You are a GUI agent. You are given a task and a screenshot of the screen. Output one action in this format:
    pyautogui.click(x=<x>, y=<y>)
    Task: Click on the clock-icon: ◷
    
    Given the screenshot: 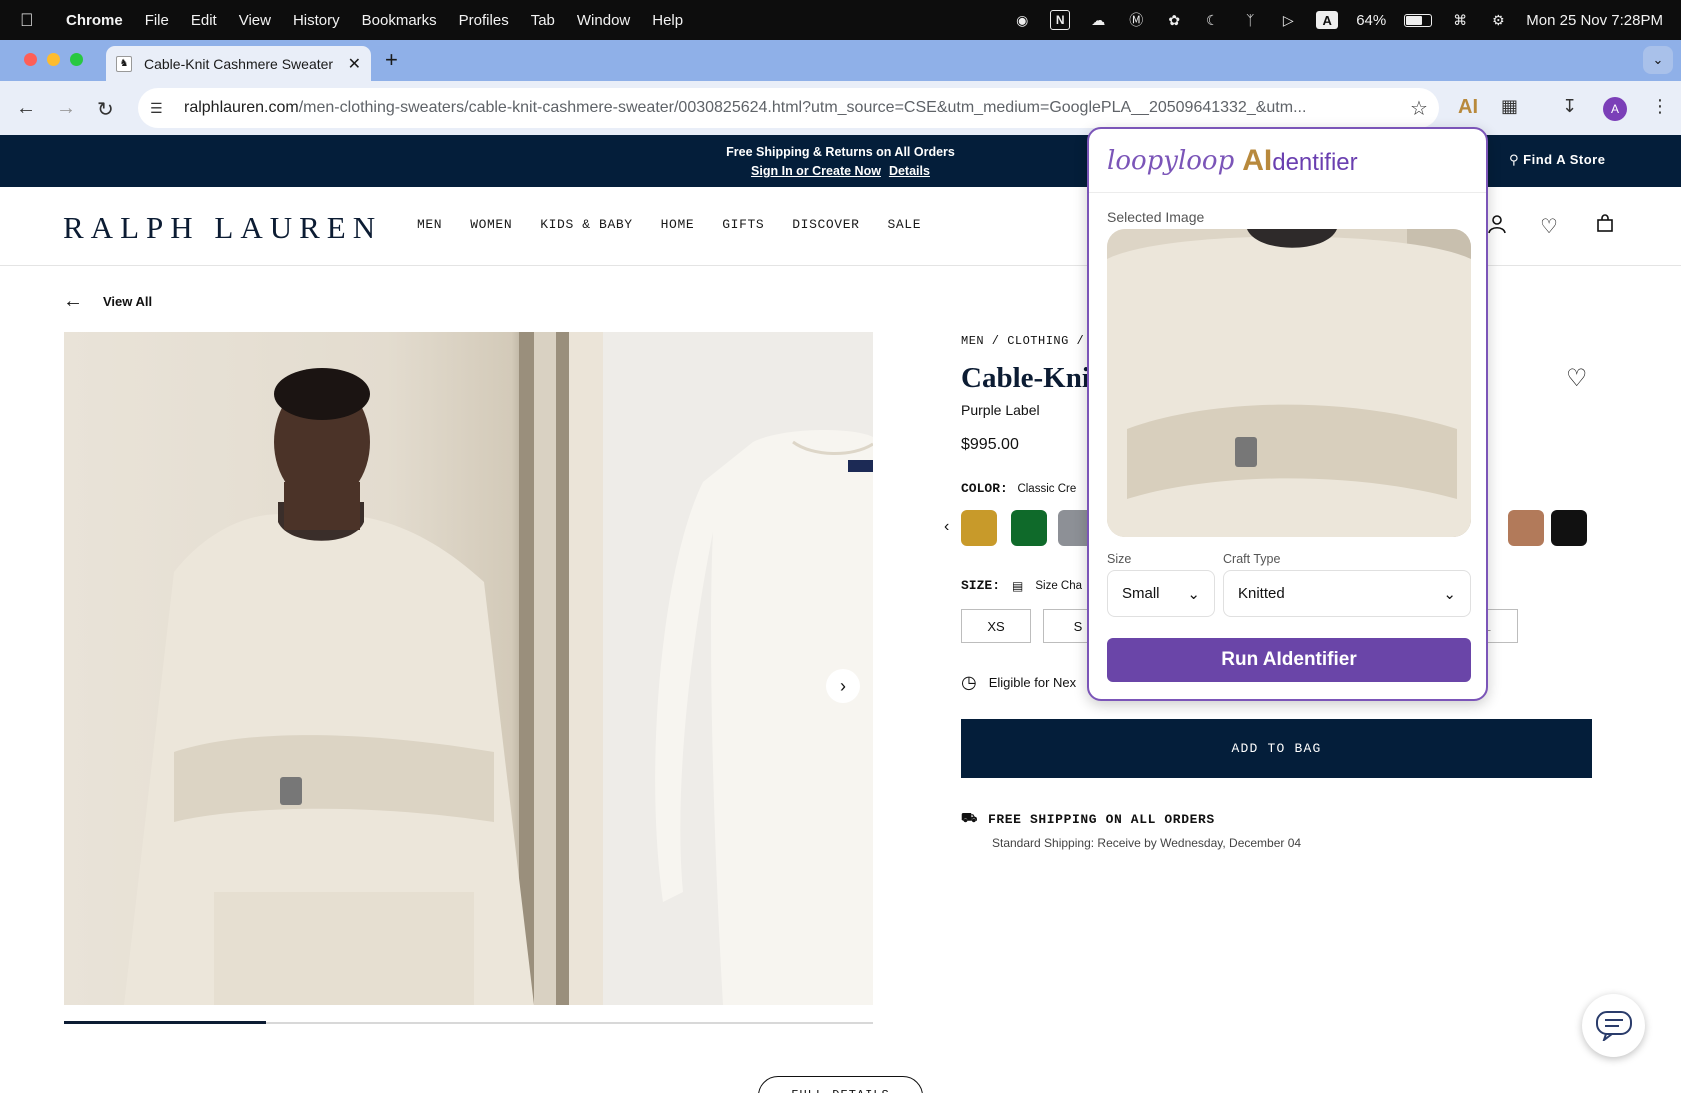 What is the action you would take?
    pyautogui.click(x=969, y=682)
    